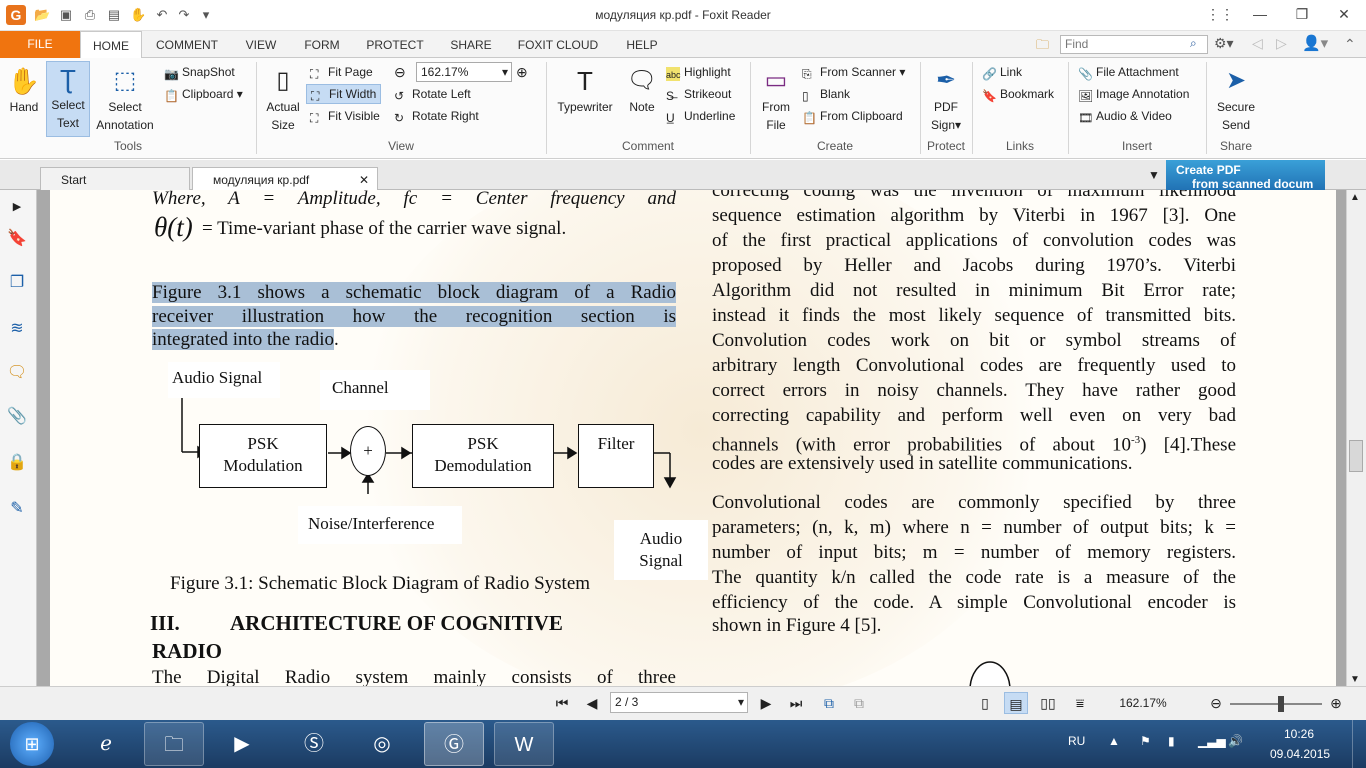 This screenshot has width=1366, height=768. What do you see at coordinates (642, 44) in the screenshot?
I see `tab-help: HELP` at bounding box center [642, 44].